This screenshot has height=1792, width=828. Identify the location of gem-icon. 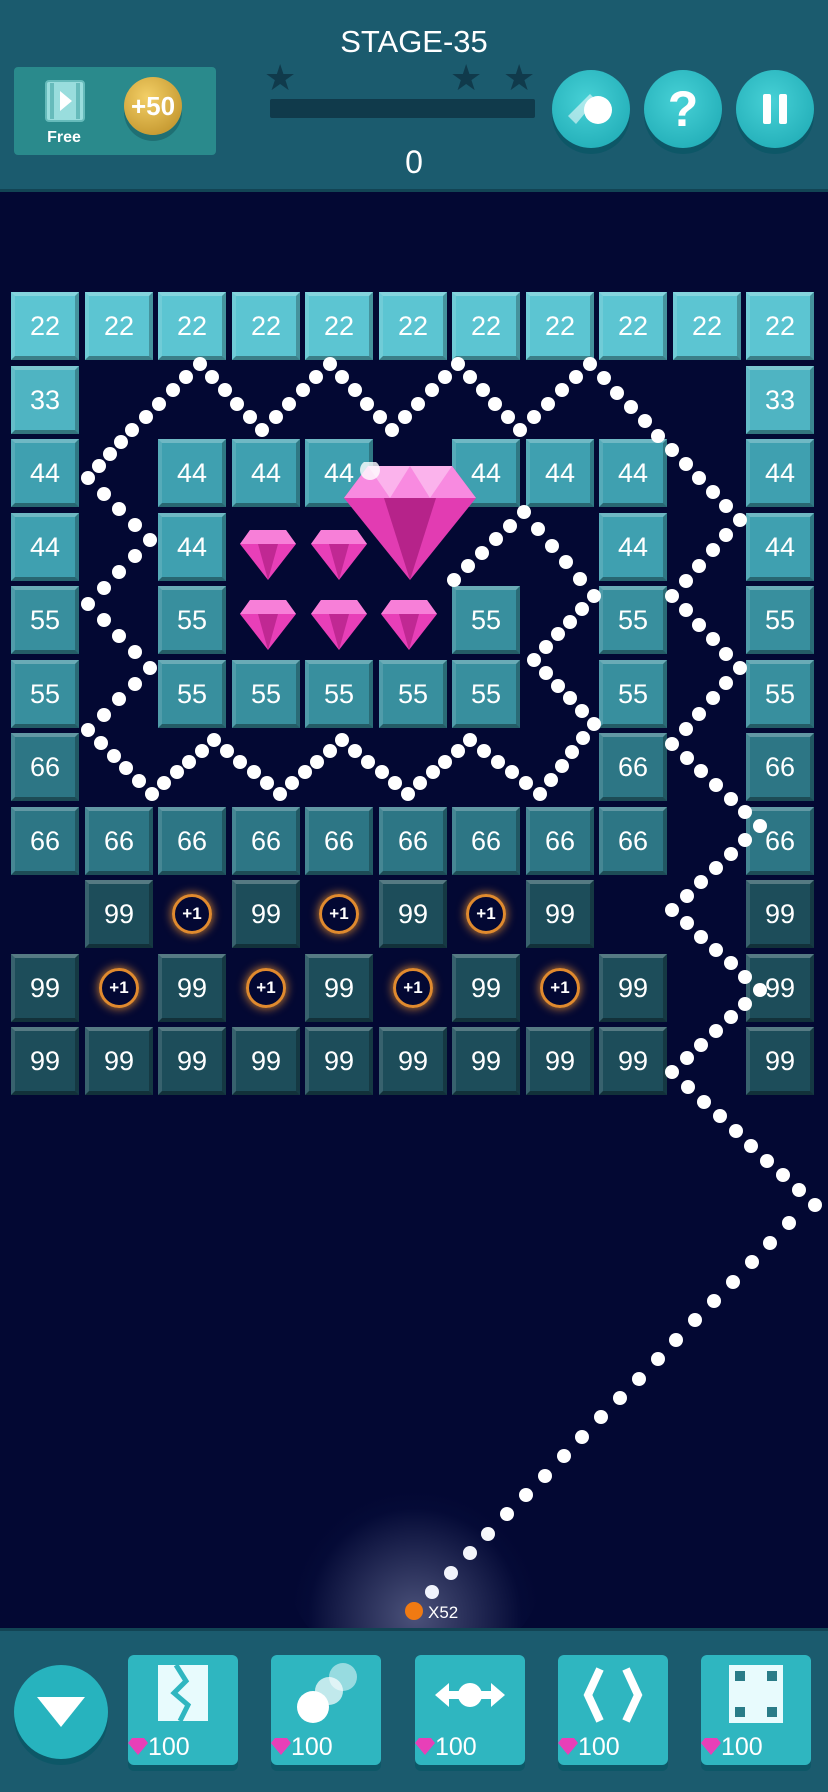
(268, 555).